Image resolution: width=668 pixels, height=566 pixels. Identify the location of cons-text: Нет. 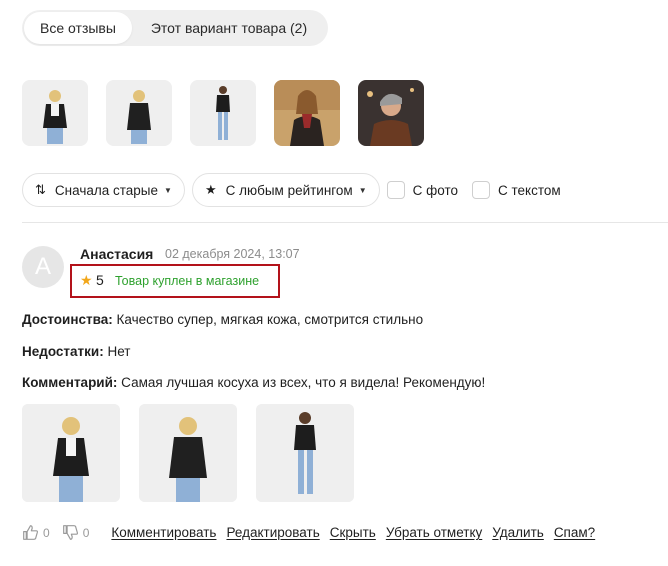
(119, 351).